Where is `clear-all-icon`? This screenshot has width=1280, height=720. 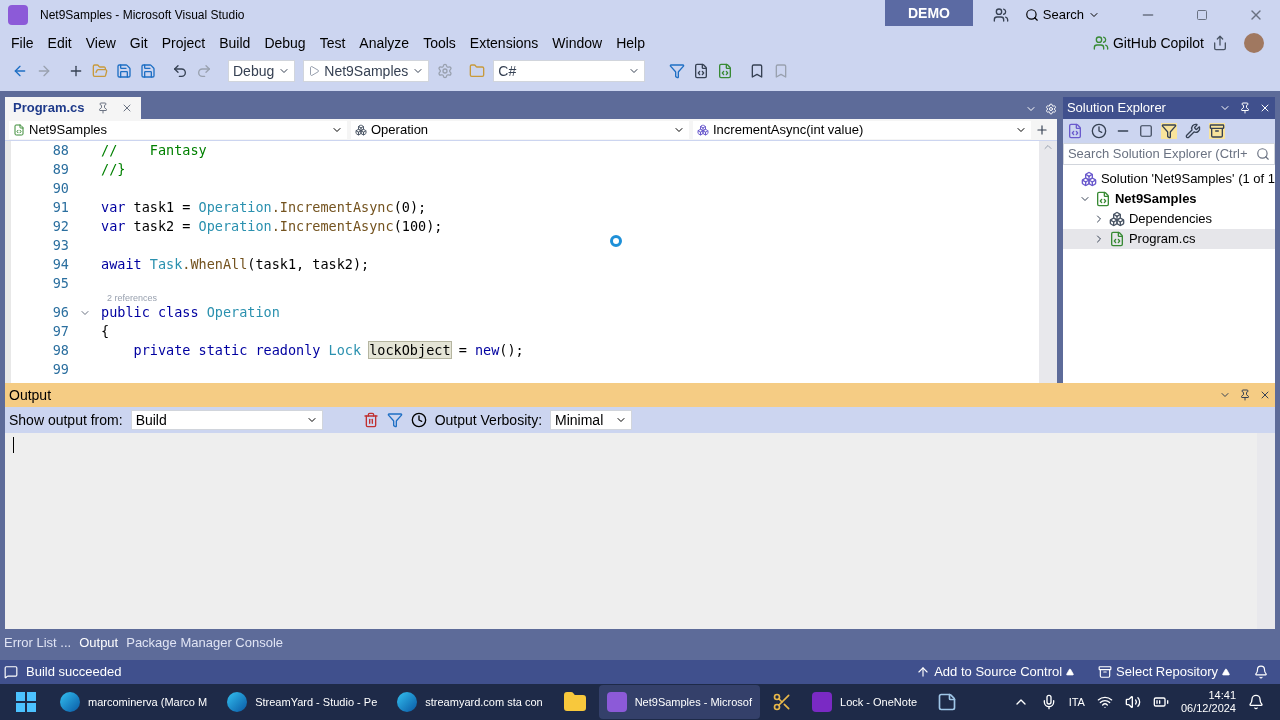 clear-all-icon is located at coordinates (370, 420).